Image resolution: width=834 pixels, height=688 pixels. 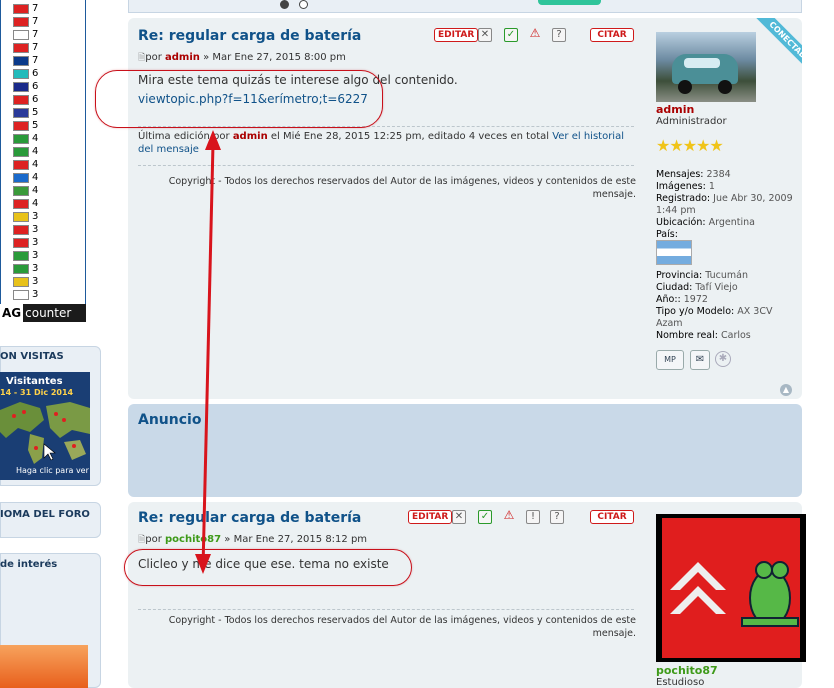 I want to click on post-1-edit-button: EDITAR, so click(x=456, y=35).